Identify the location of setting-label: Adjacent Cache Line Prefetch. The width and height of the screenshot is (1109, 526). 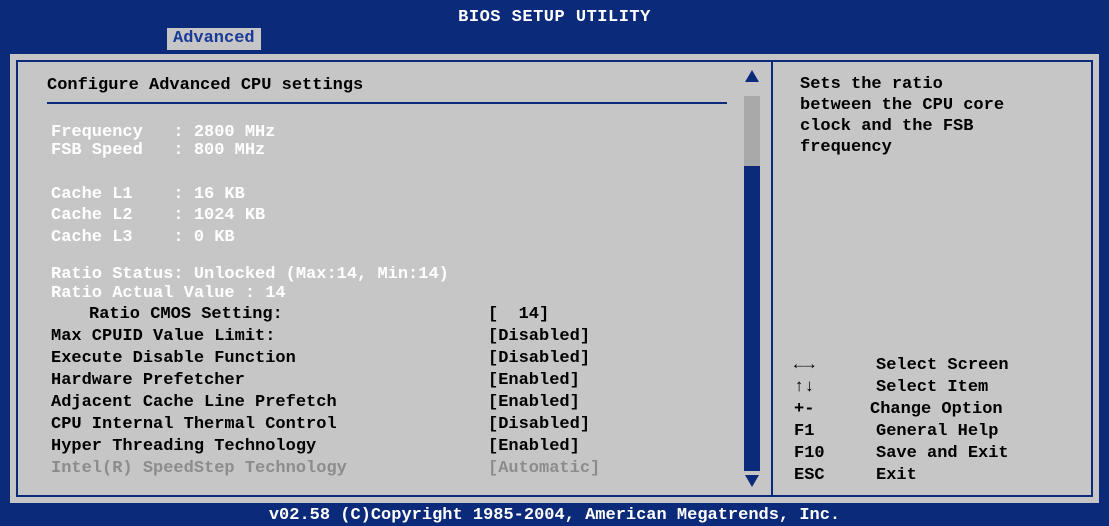
(194, 402).